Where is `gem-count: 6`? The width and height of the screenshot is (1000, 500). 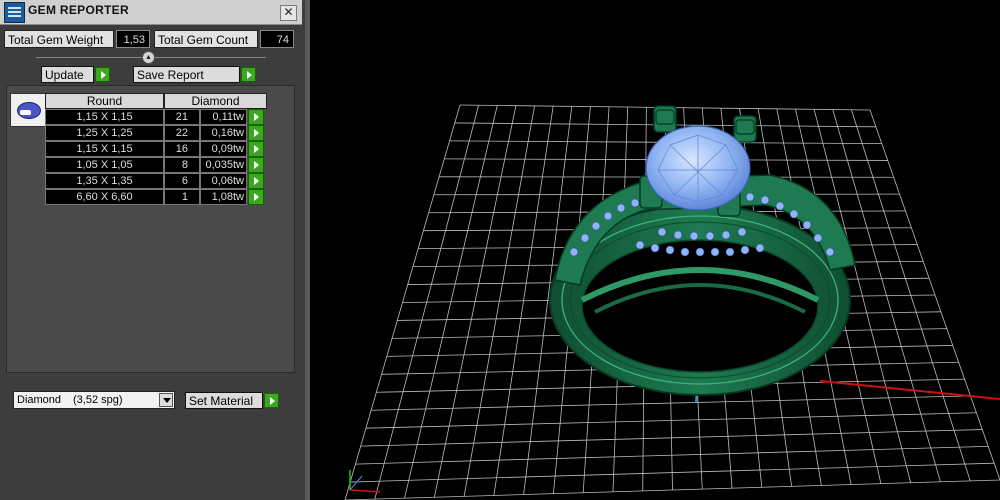 gem-count: 6 is located at coordinates (182, 181).